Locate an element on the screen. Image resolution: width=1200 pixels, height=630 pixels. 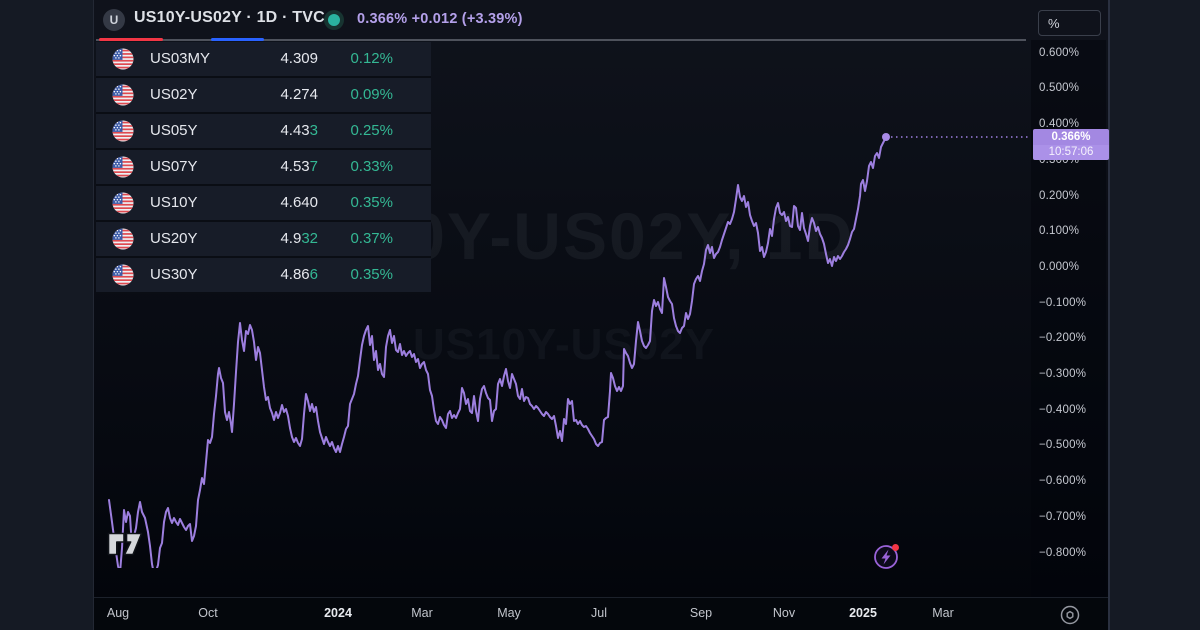
watchlist-row: US20Y 4.932 0.37% is located at coordinates (263, 239).